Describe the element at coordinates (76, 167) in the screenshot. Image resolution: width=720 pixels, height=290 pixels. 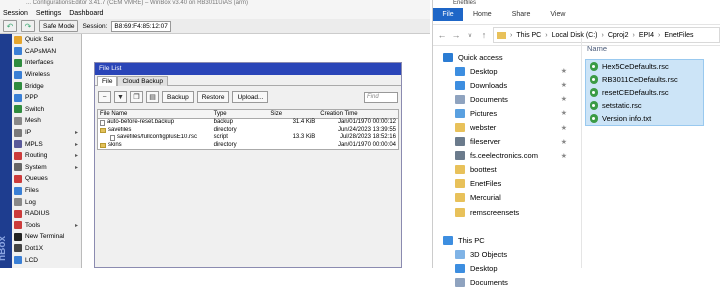
I see `chevron-right-icon: ▸` at that location.